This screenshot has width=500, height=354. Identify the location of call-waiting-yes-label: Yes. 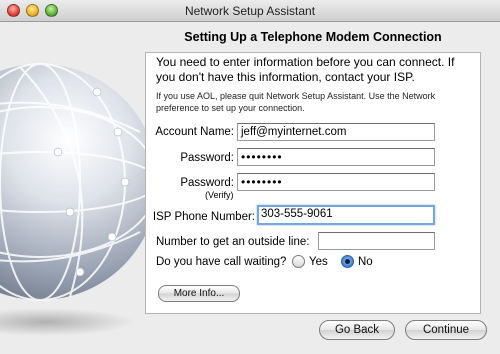
(318, 262).